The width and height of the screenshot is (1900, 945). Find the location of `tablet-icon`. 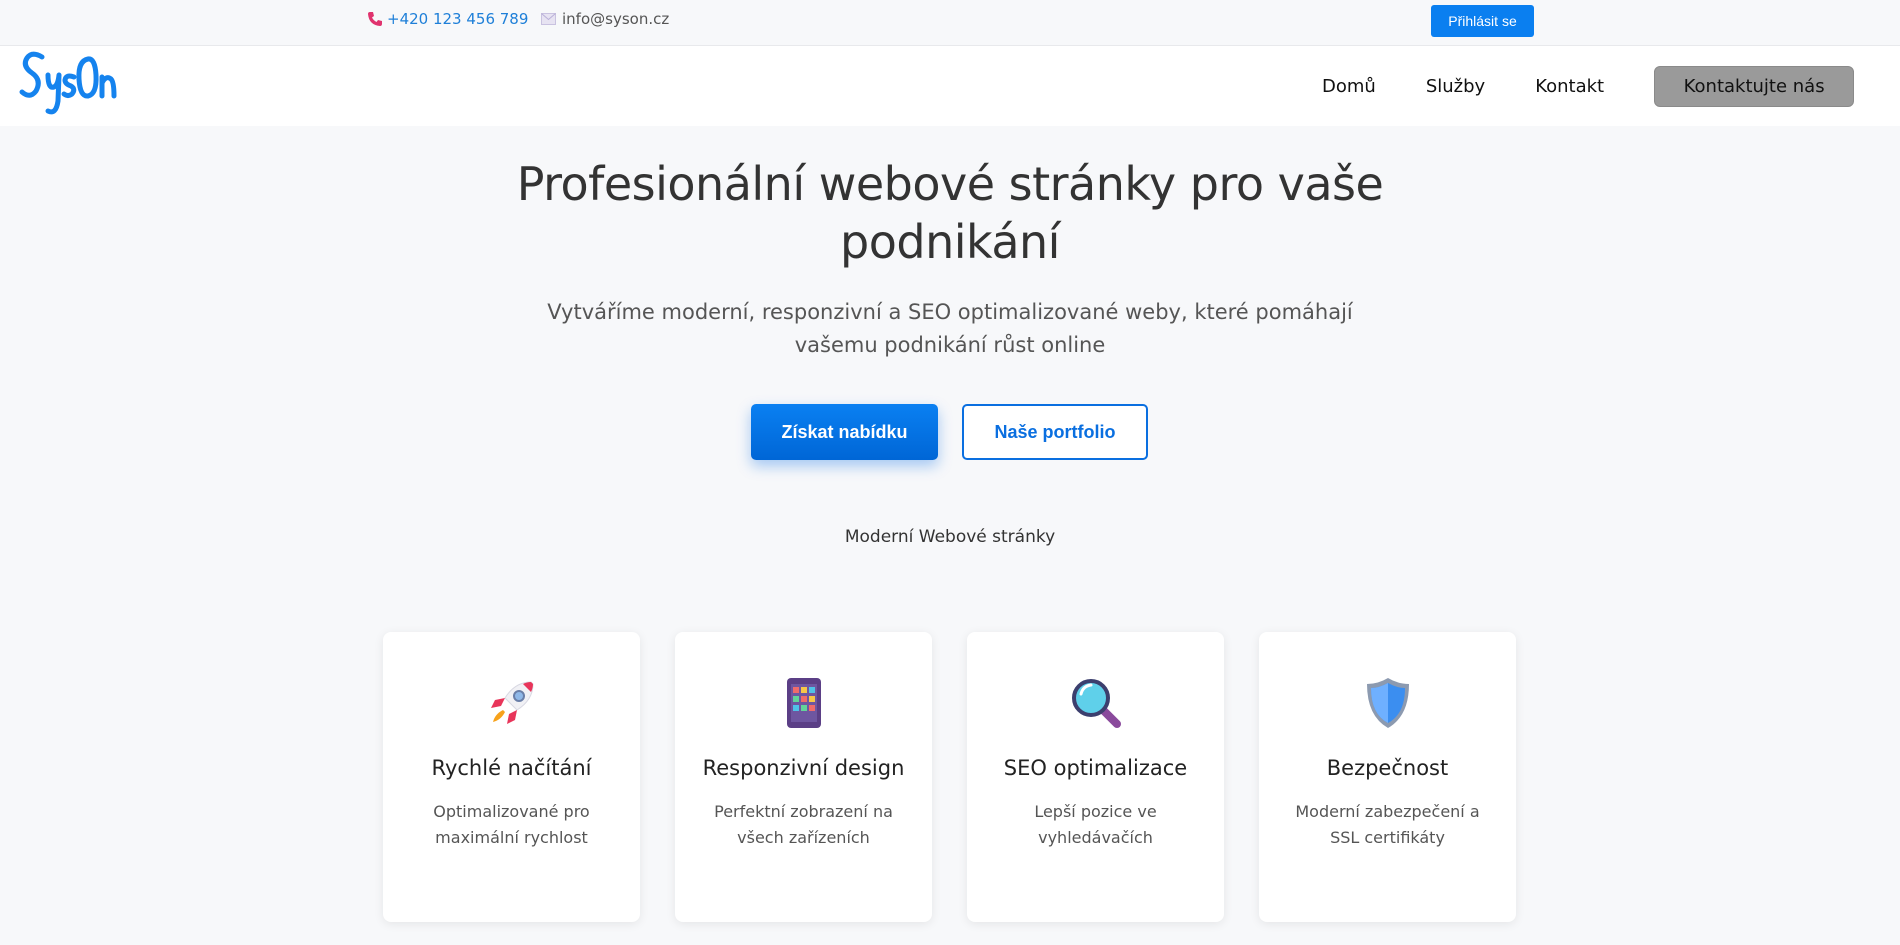

tablet-icon is located at coordinates (803, 703).